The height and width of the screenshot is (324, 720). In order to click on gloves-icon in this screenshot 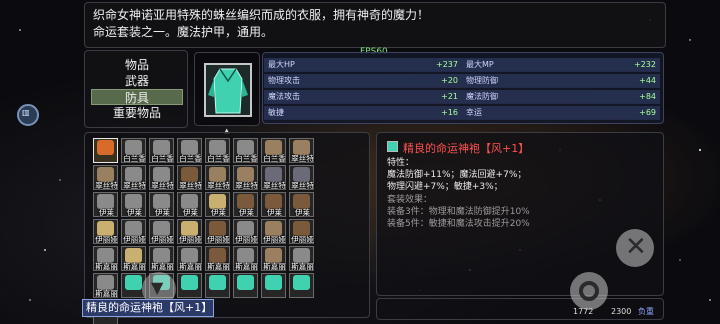, I will do `click(301, 174)`.